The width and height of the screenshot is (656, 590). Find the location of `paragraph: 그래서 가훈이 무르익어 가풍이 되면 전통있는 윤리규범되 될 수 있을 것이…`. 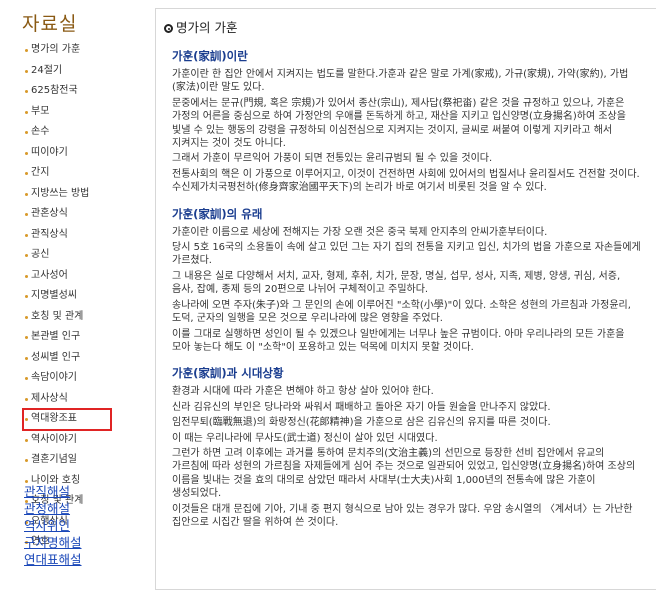

paragraph: 그래서 가훈이 무르익어 가풍이 되면 전통있는 윤리규범되 될 수 있을 것이… is located at coordinates (332, 159).